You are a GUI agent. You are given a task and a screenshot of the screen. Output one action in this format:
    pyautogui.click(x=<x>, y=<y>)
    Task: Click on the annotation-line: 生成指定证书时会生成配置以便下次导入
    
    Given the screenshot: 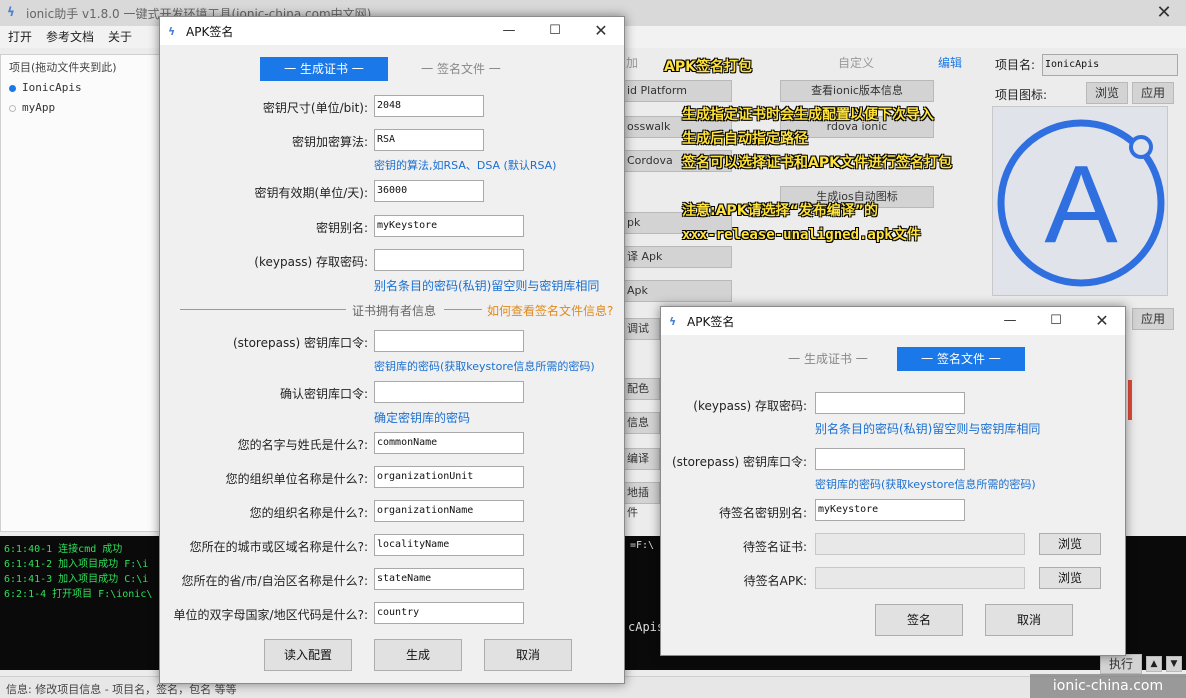 What is the action you would take?
    pyautogui.click(x=808, y=115)
    